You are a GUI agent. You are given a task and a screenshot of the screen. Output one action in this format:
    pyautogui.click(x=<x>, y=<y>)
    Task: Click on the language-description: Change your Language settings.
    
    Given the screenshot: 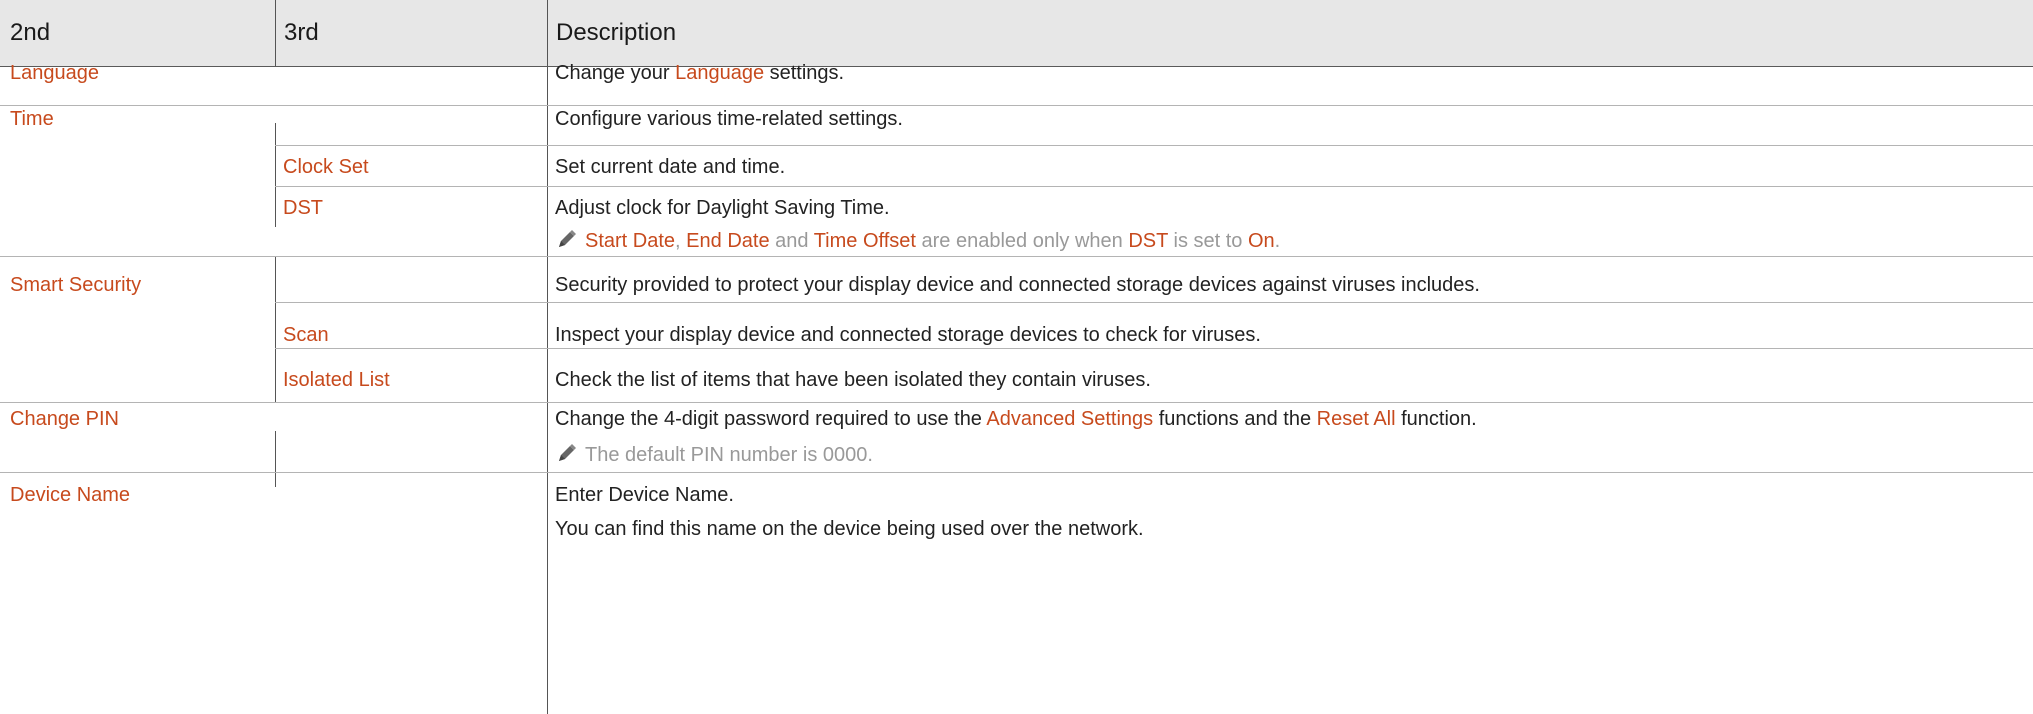 What is the action you would take?
    pyautogui.click(x=700, y=73)
    